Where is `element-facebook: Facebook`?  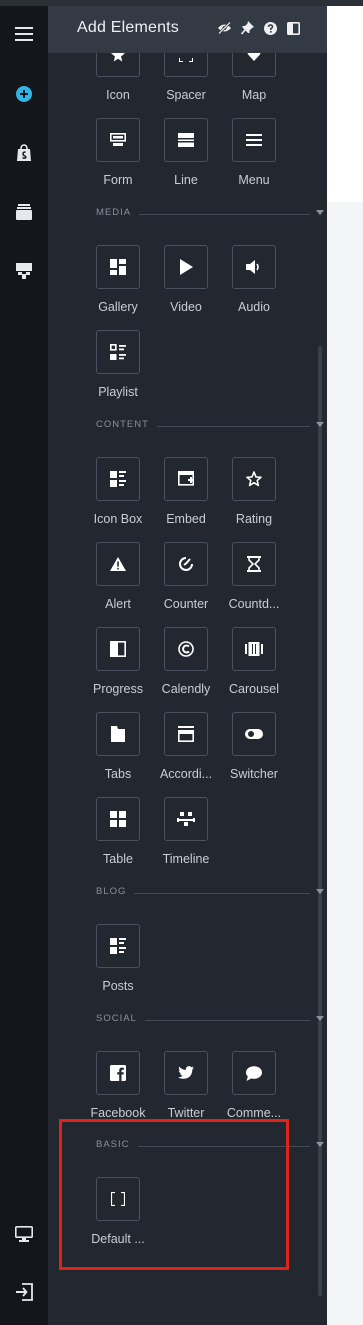 element-facebook: Facebook is located at coordinates (118, 1090).